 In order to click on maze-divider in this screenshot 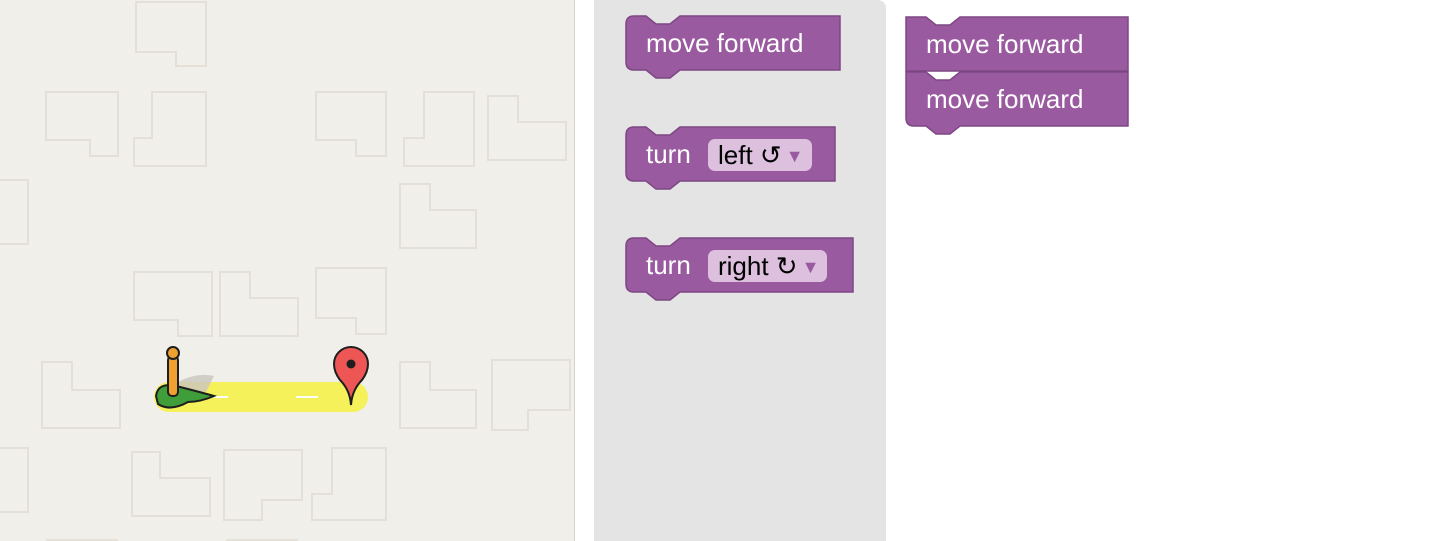, I will do `click(574, 270)`.